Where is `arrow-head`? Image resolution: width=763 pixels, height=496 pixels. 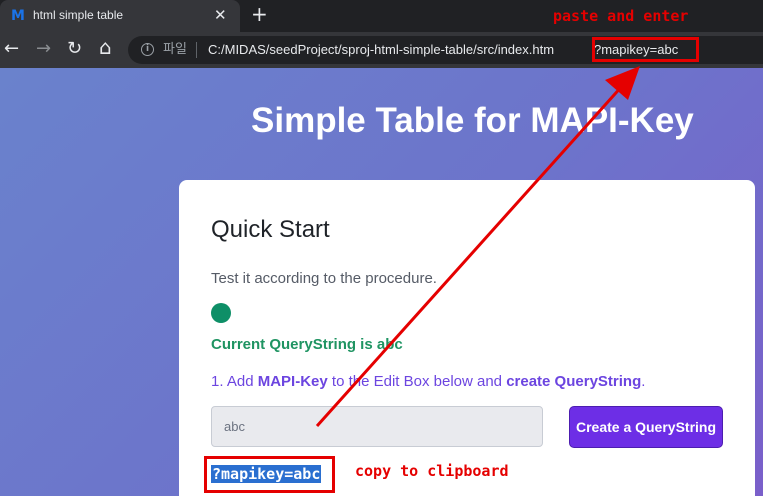 arrow-head is located at coordinates (622, 83).